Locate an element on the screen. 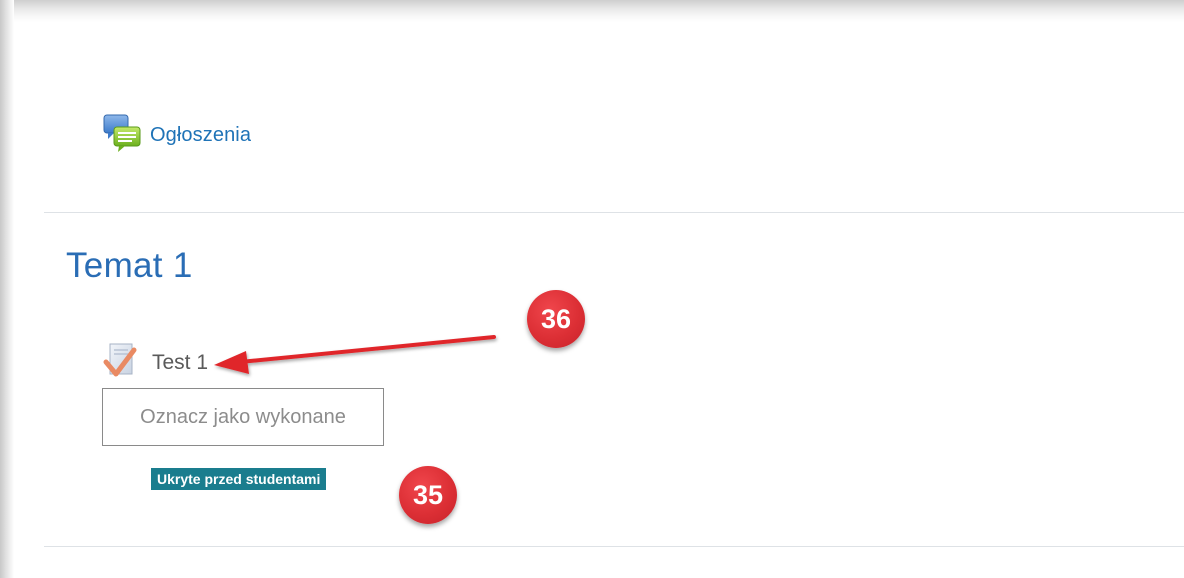 Image resolution: width=1184 pixels, height=578 pixels. section-divider-bottom is located at coordinates (614, 546).